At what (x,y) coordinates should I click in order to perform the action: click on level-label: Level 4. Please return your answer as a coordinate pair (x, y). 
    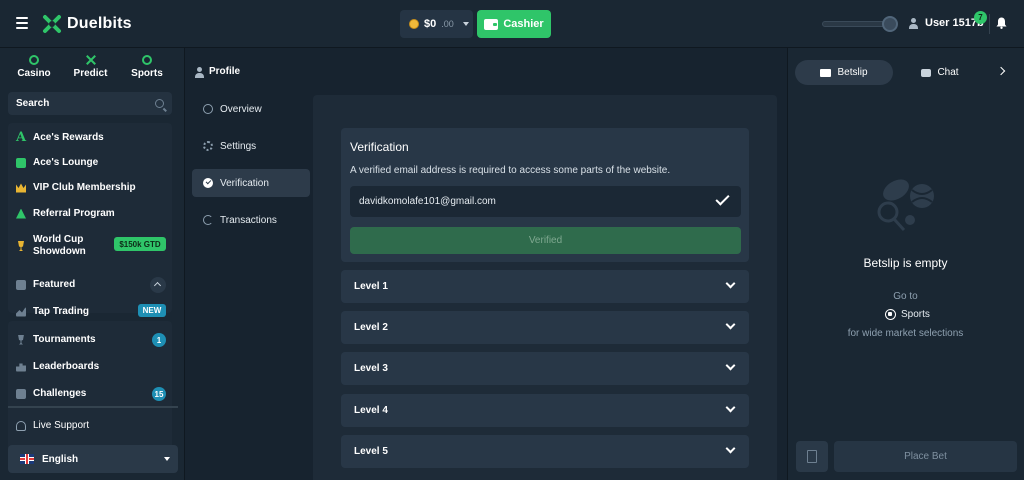
    Looking at the image, I should click on (371, 410).